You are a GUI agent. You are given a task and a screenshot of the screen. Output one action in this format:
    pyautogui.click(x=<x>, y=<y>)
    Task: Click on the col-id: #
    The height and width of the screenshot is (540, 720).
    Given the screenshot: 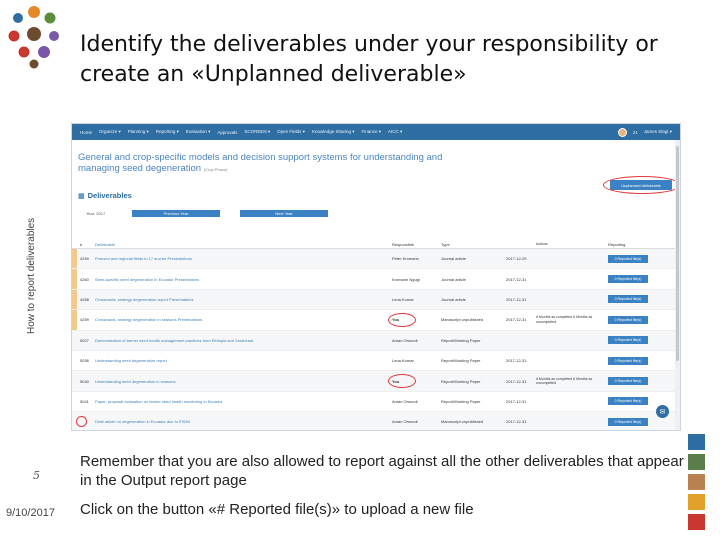 What is the action you would take?
    pyautogui.click(x=86, y=244)
    